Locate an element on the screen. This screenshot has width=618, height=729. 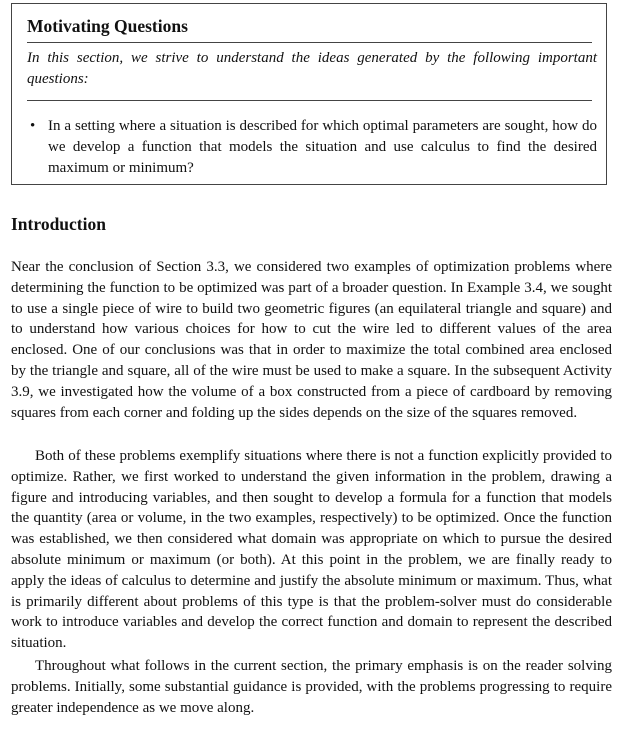
title-divider is located at coordinates (309, 42).